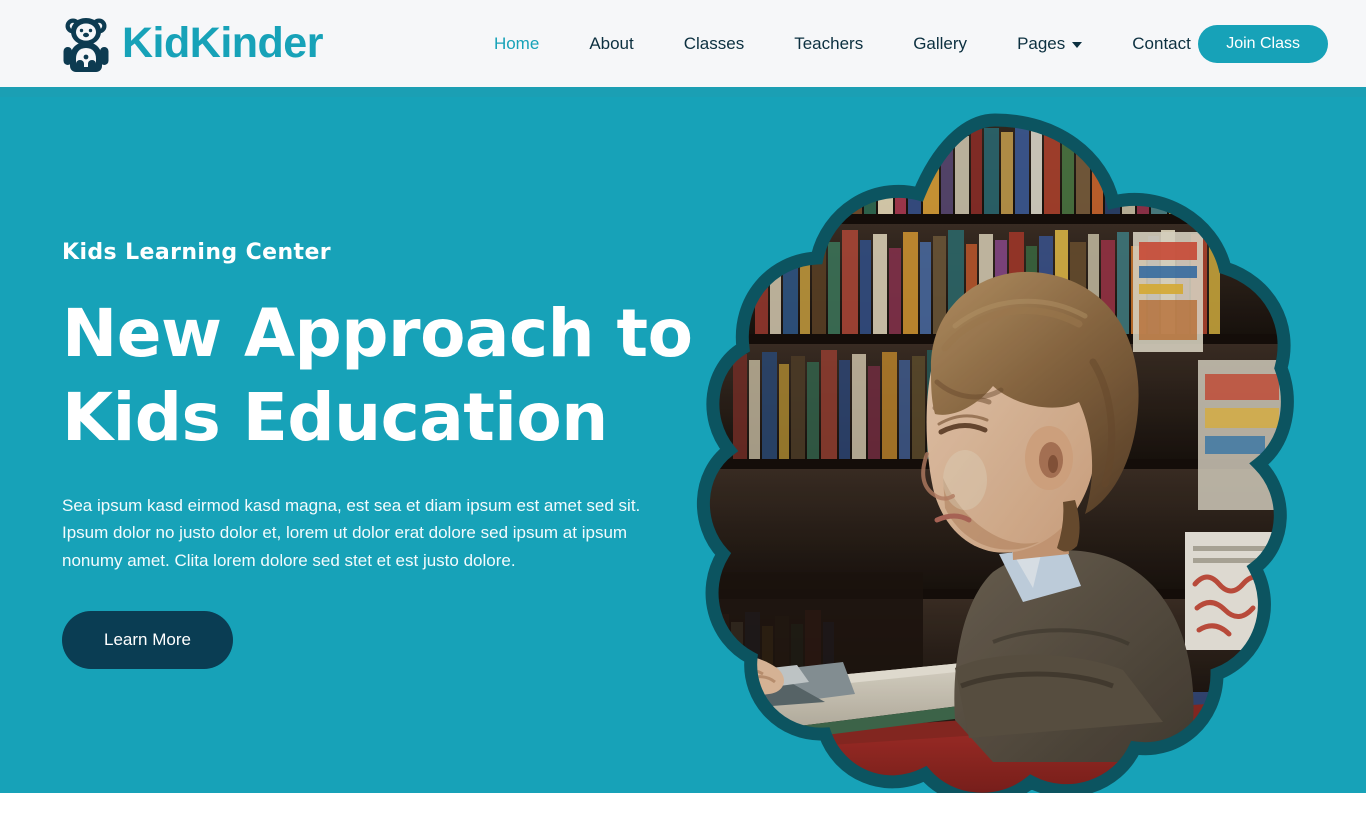  Describe the element at coordinates (377, 333) in the screenshot. I see `hero-title-line-1: New Approach to` at that location.